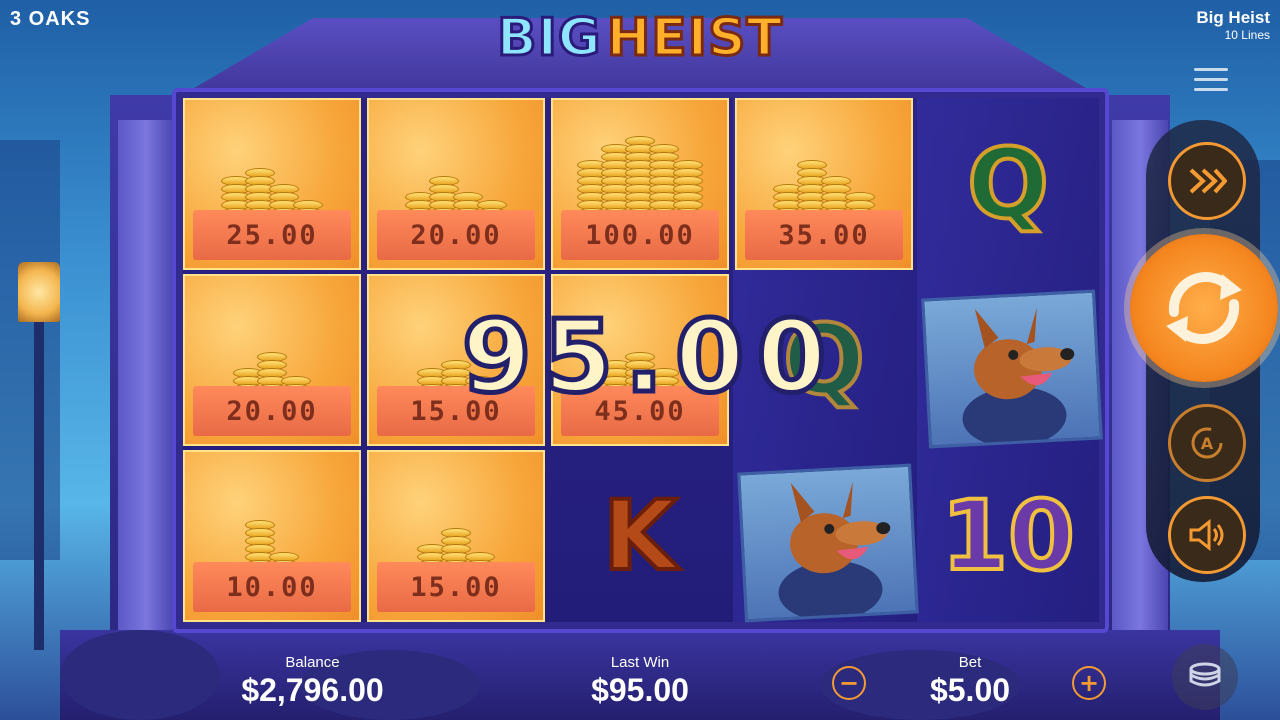 This screenshot has height=720, width=1280. Describe the element at coordinates (849, 683) in the screenshot. I see `decrease-bet-button: −` at that location.